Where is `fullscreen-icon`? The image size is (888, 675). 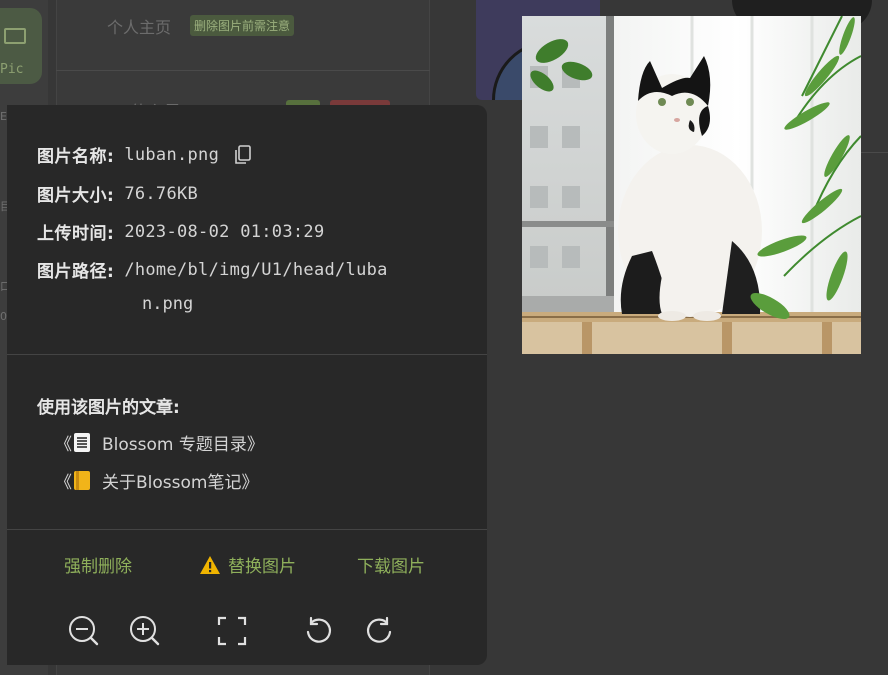
fullscreen-icon is located at coordinates (232, 631).